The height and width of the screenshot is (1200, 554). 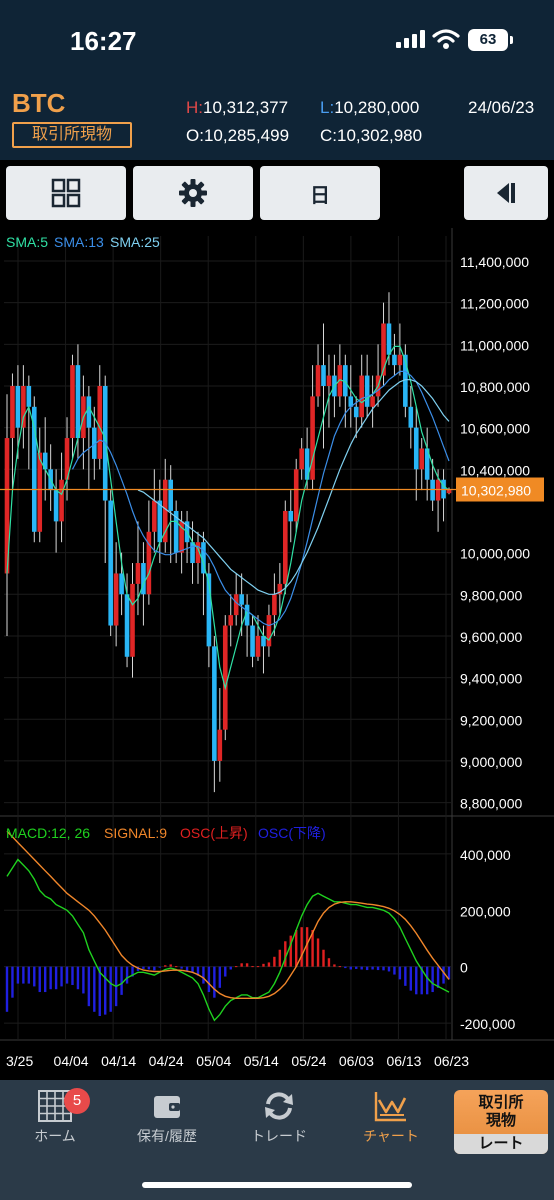 What do you see at coordinates (320, 193) in the screenshot?
I see `period-button: 日` at bounding box center [320, 193].